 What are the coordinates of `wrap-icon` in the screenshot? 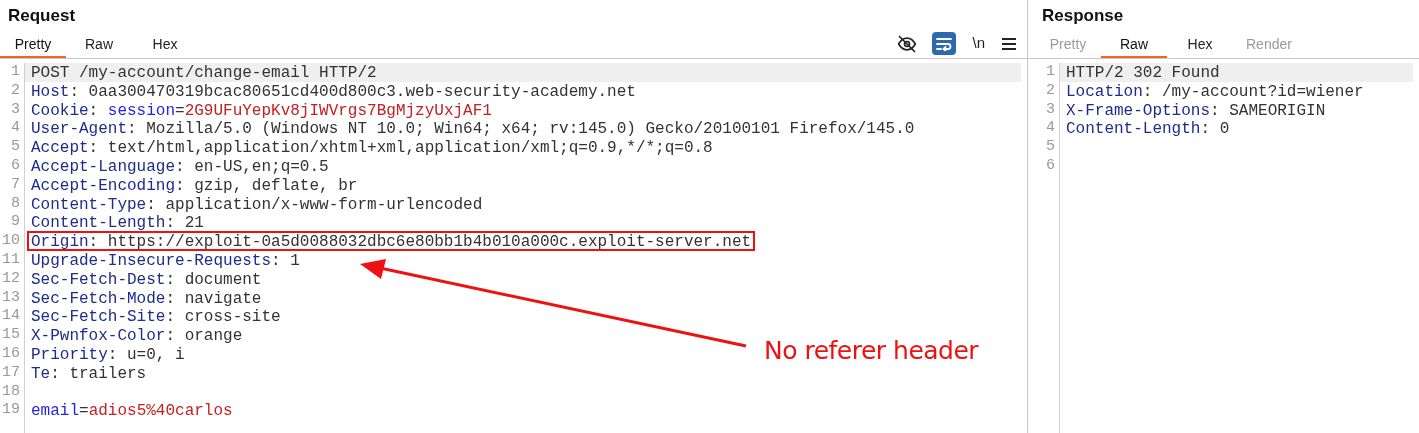 It's located at (944, 43).